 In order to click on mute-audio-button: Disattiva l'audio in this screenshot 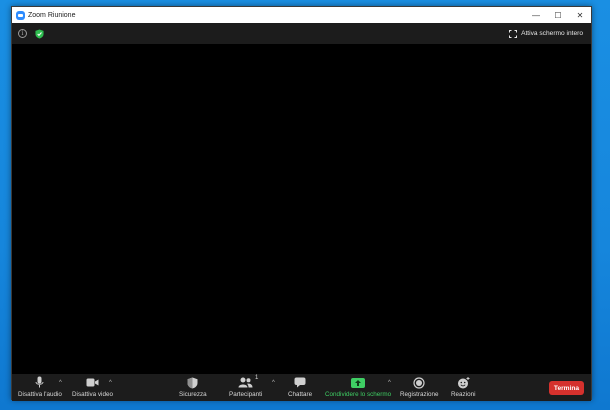, I will do `click(40, 387)`.